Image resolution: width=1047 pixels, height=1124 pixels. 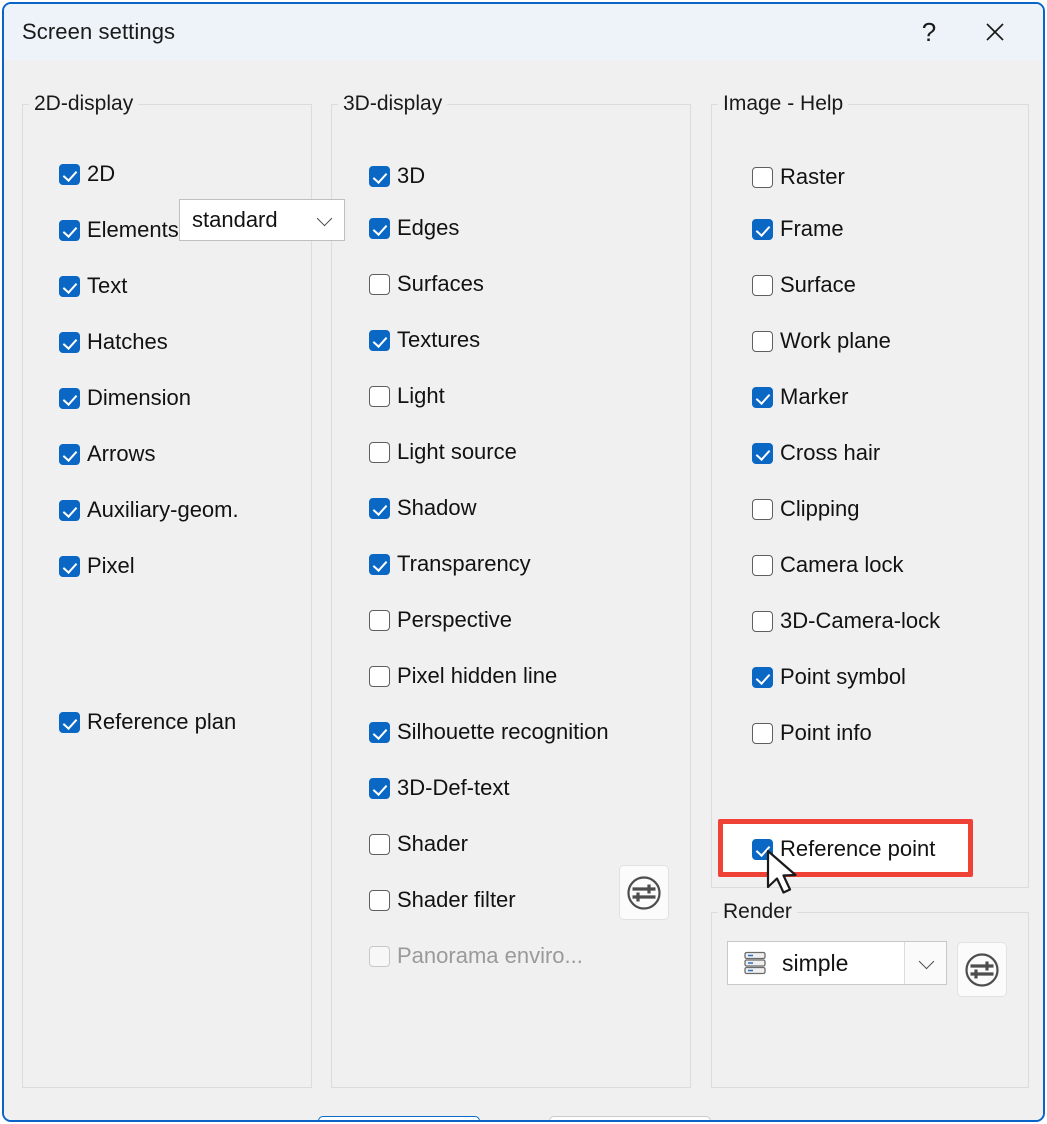 I want to click on checkbox-row-point-symbol: Point symbol, so click(x=829, y=677).